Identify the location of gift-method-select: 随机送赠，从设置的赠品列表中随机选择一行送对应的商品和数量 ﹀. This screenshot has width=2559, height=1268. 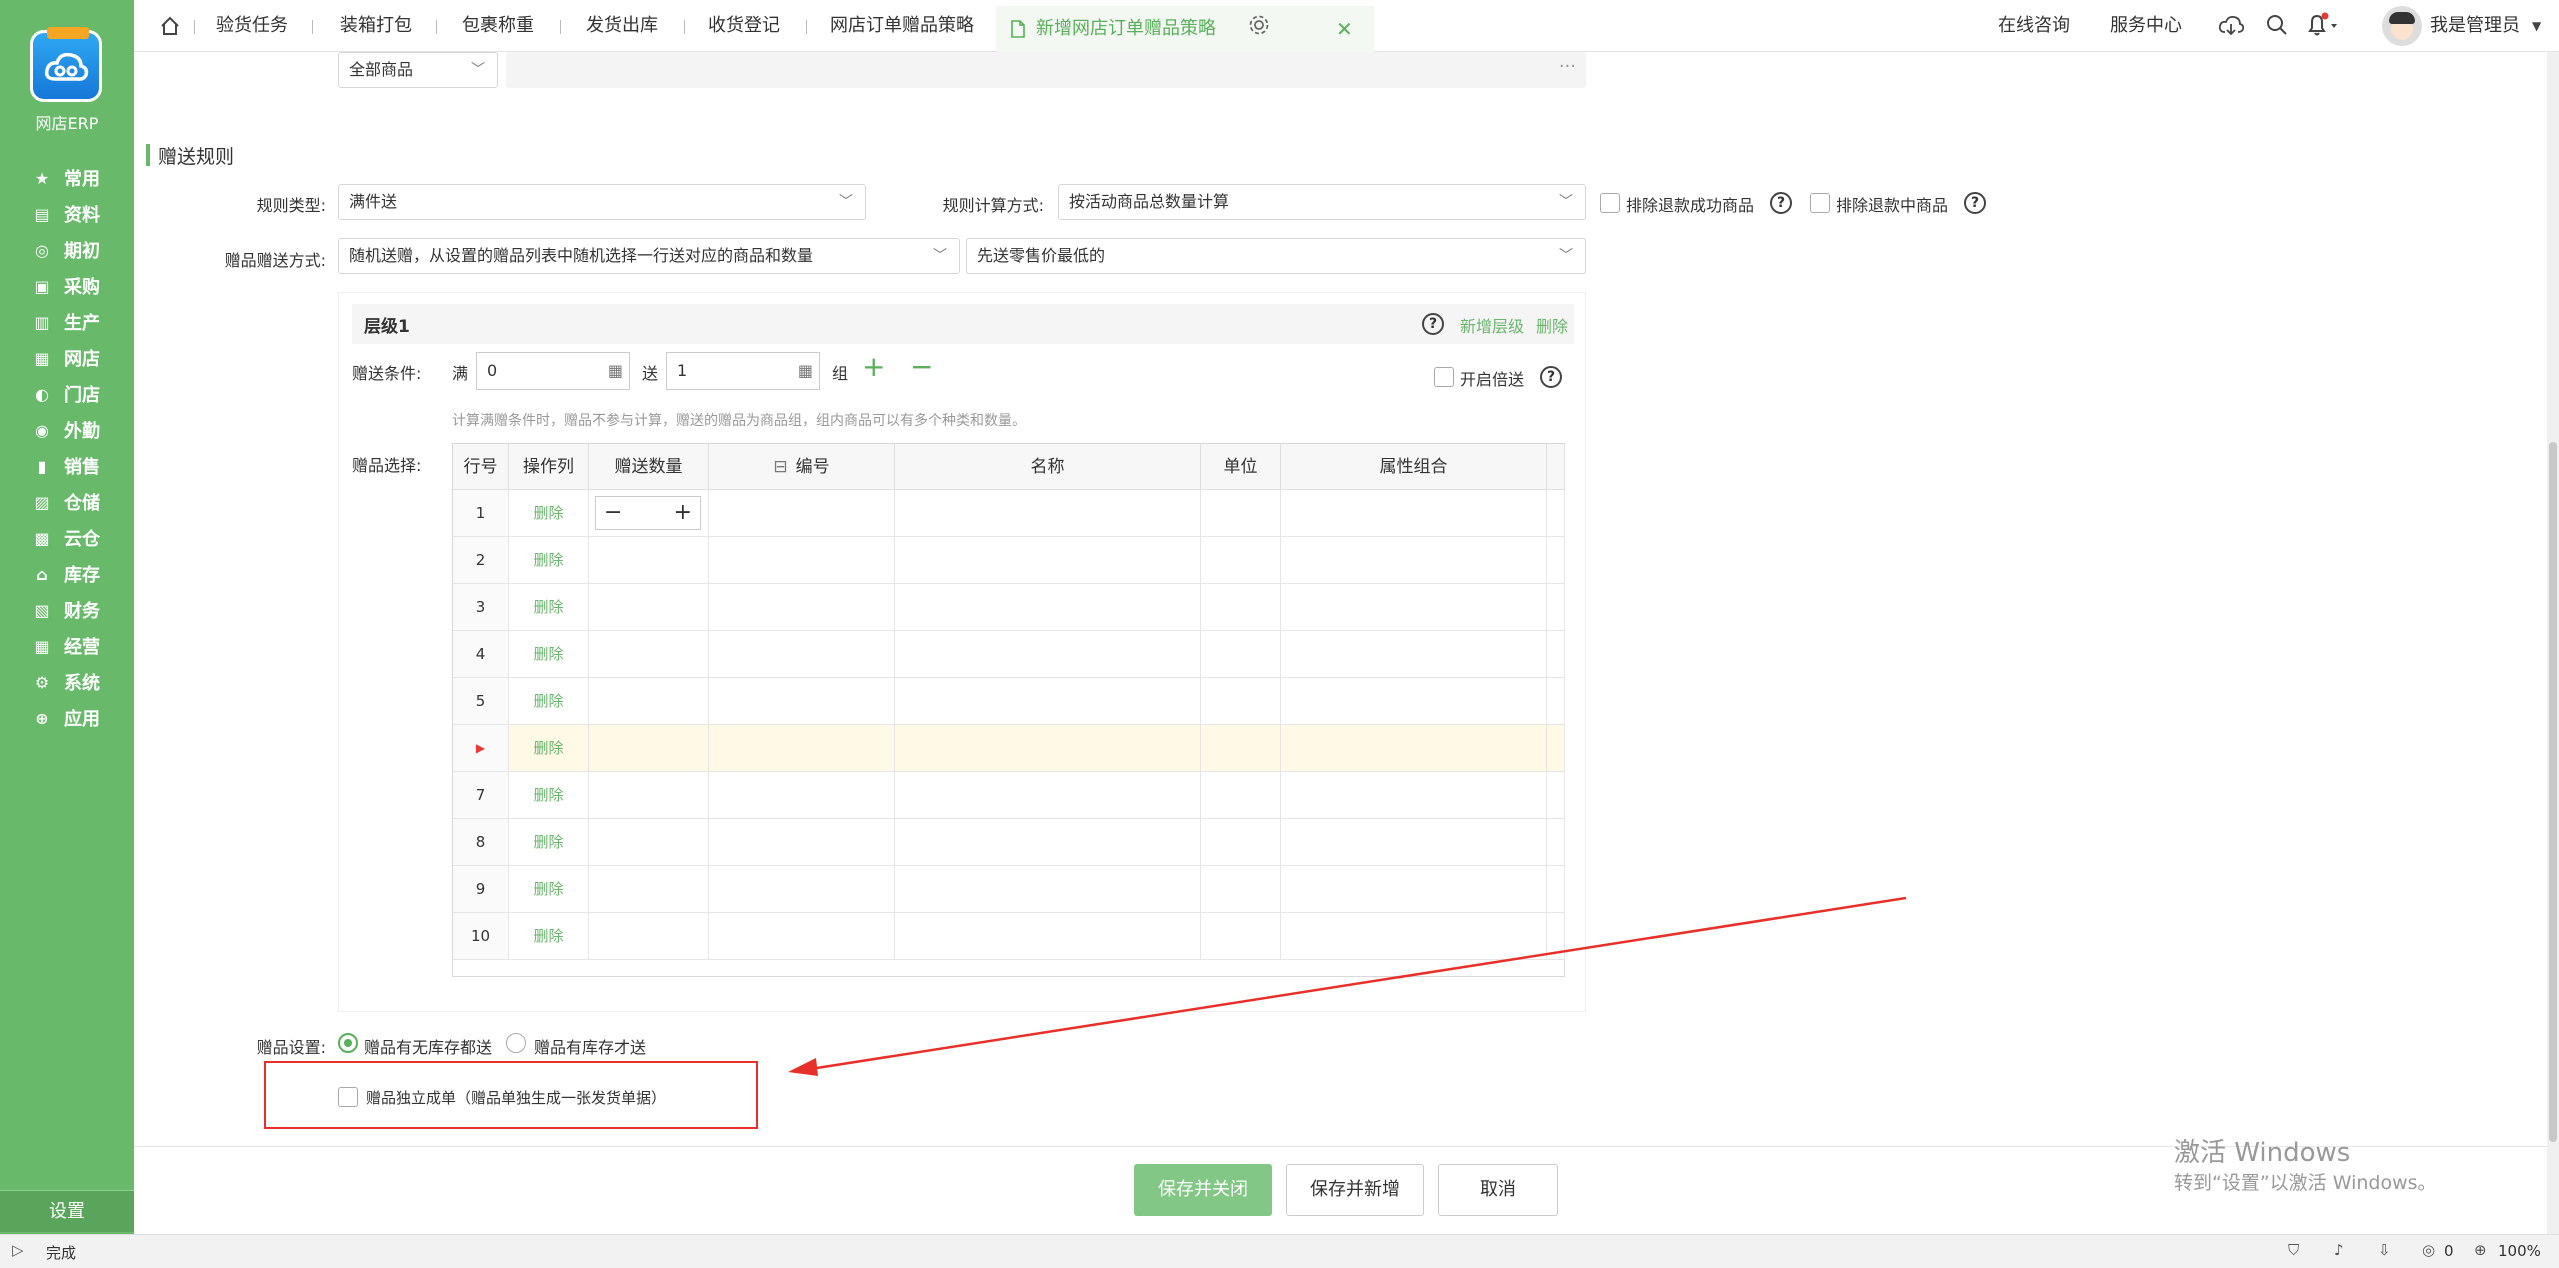
(649, 256).